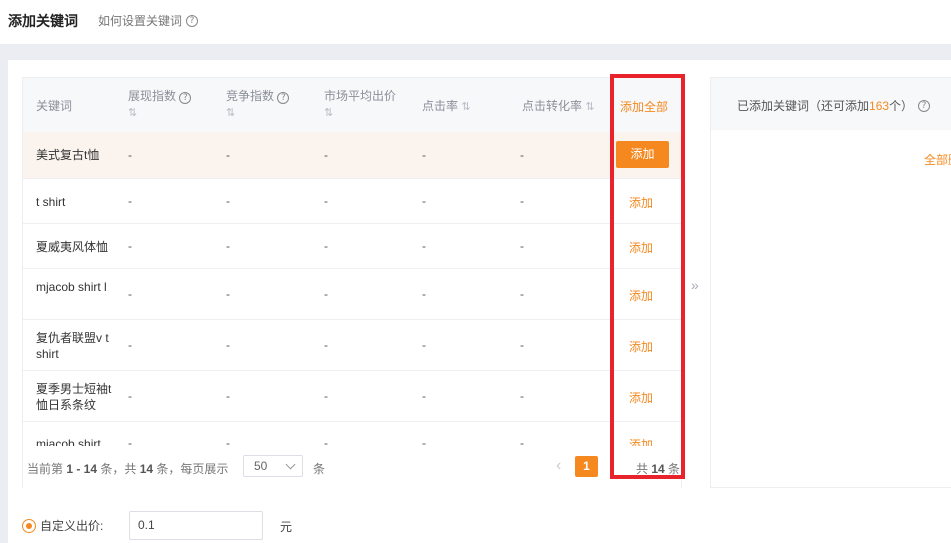  What do you see at coordinates (558, 466) in the screenshot?
I see `prev-page-button: ‹` at bounding box center [558, 466].